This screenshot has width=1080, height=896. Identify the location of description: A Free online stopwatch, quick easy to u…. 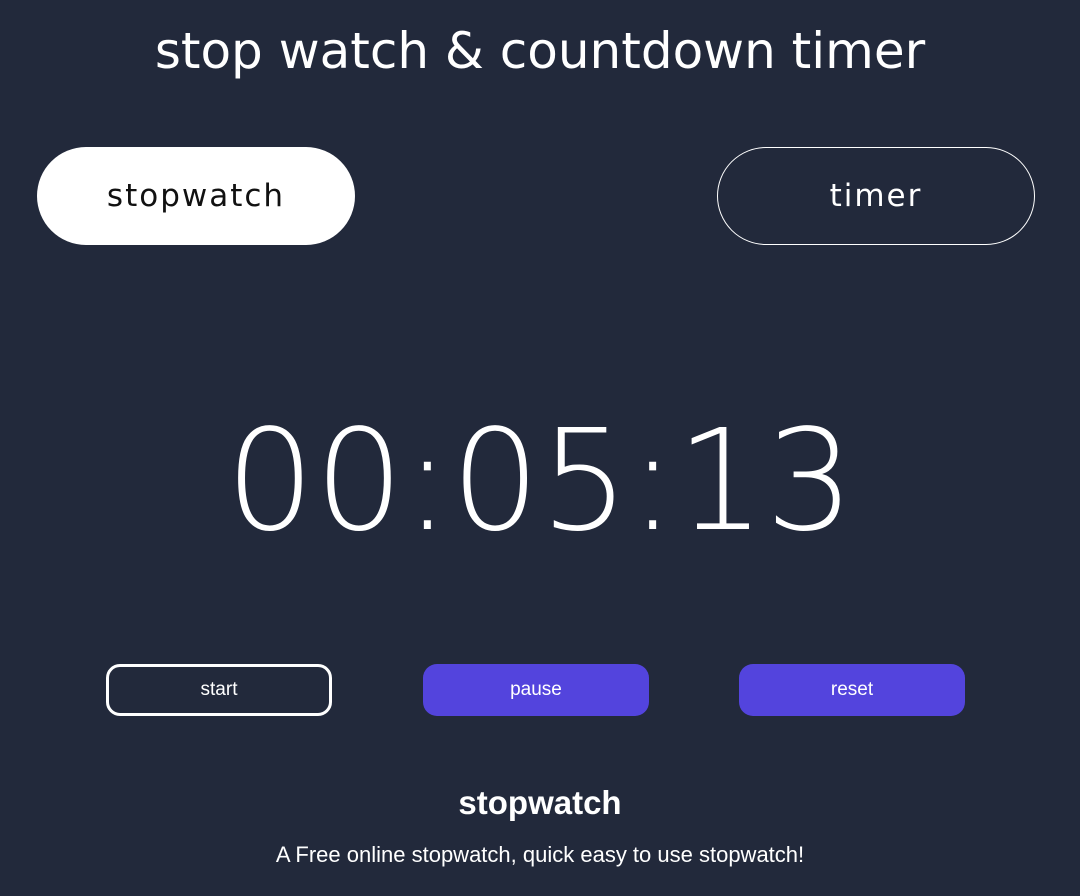
(540, 854).